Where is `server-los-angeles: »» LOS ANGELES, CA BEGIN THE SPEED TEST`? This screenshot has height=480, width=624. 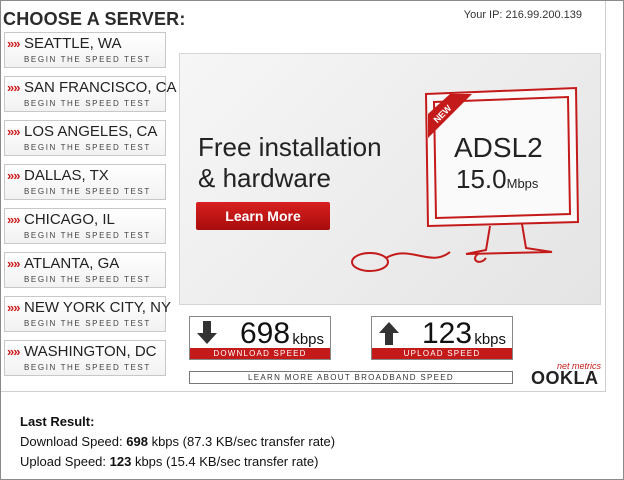
server-los-angeles: »» LOS ANGELES, CA BEGIN THE SPEED TEST is located at coordinates (85, 138).